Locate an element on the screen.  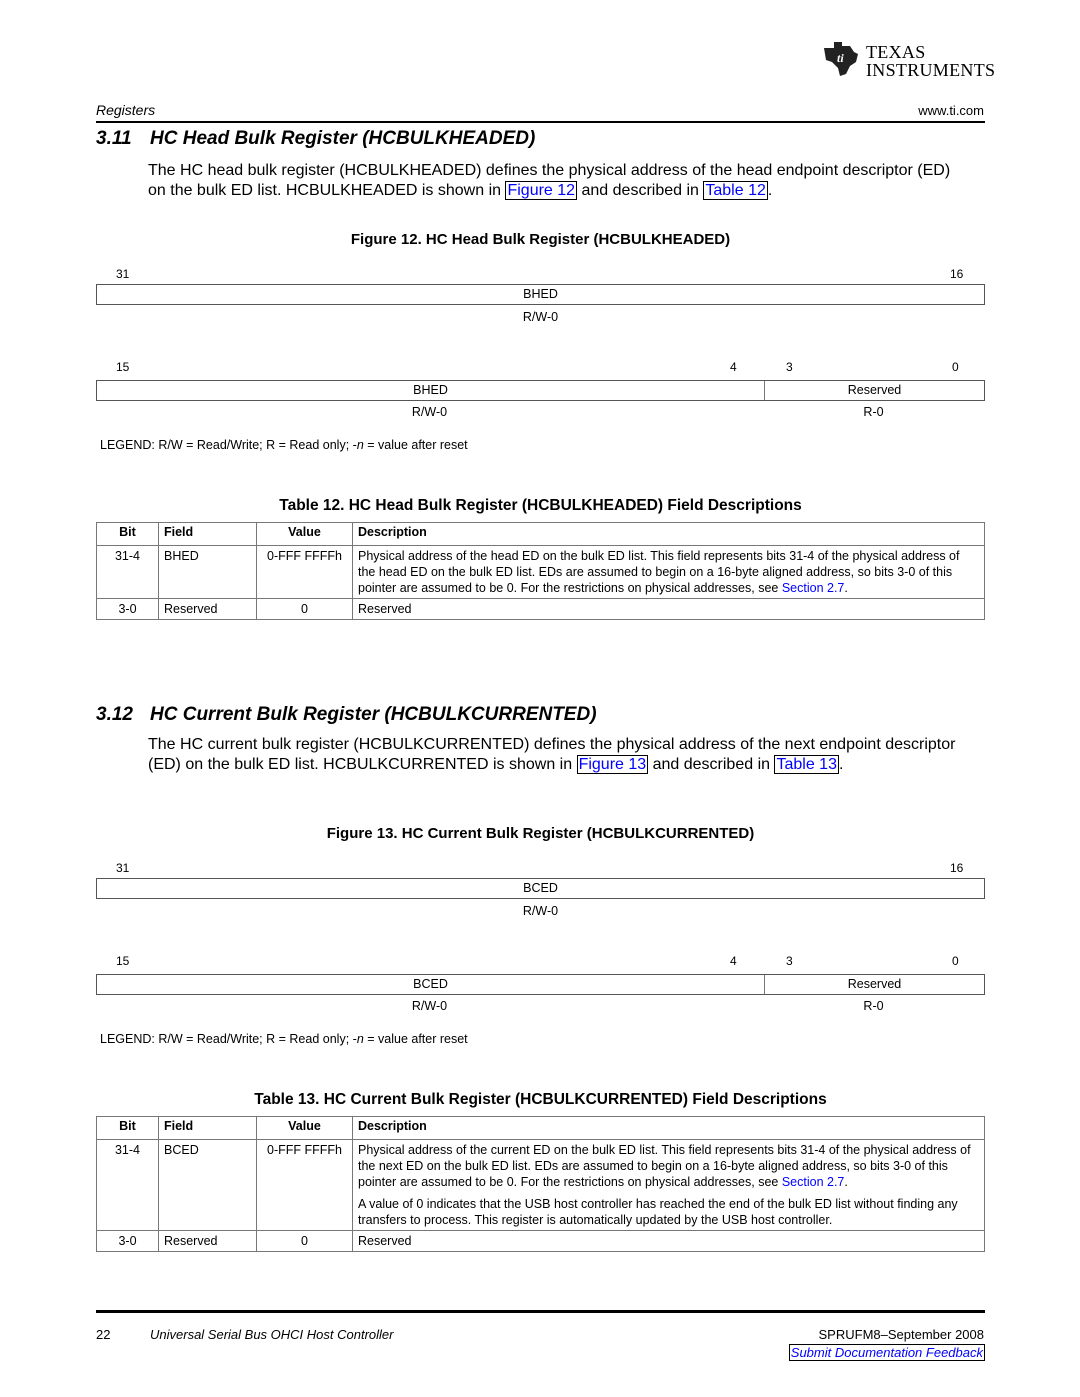
footer-rule is located at coordinates (540, 1311).